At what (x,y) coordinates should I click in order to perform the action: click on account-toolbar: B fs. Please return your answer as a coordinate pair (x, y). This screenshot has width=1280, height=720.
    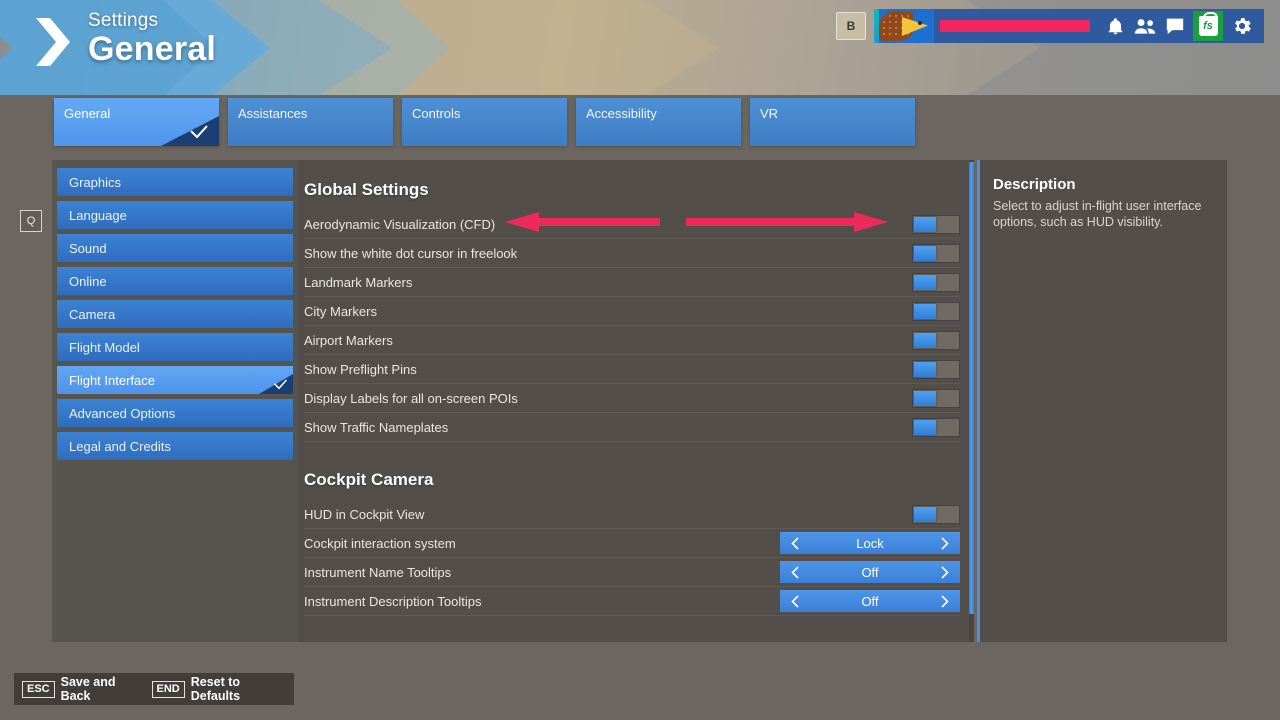
    Looking at the image, I should click on (1050, 26).